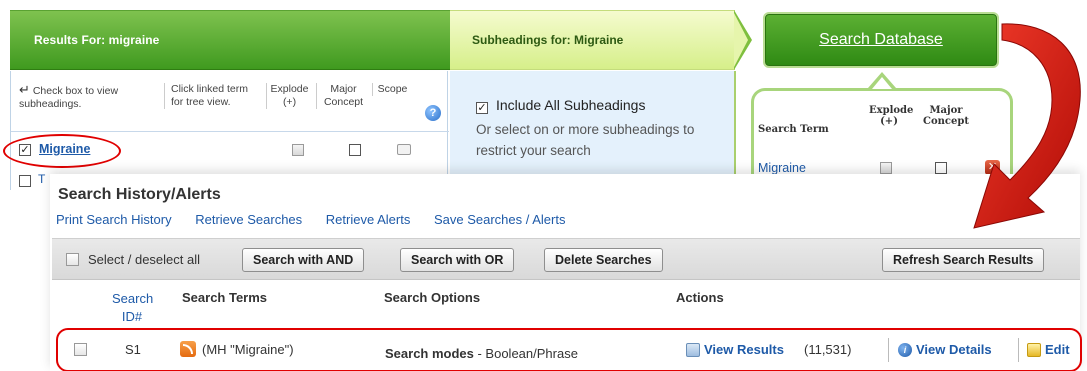 Image resolution: width=1087 pixels, height=371 pixels. What do you see at coordinates (1027, 126) in the screenshot?
I see `annotation-arrow` at bounding box center [1027, 126].